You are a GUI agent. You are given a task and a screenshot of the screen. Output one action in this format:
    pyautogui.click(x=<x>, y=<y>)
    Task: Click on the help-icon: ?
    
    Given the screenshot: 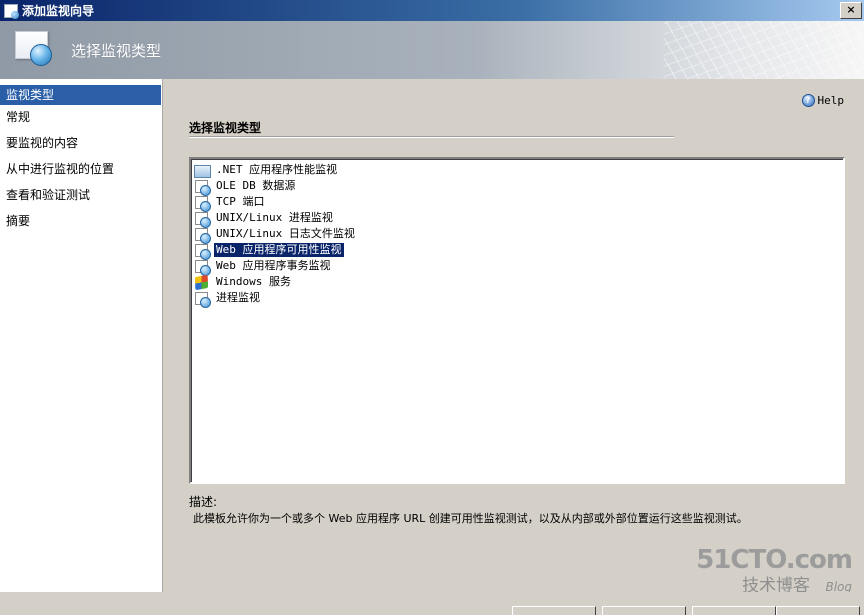 What is the action you would take?
    pyautogui.click(x=808, y=100)
    